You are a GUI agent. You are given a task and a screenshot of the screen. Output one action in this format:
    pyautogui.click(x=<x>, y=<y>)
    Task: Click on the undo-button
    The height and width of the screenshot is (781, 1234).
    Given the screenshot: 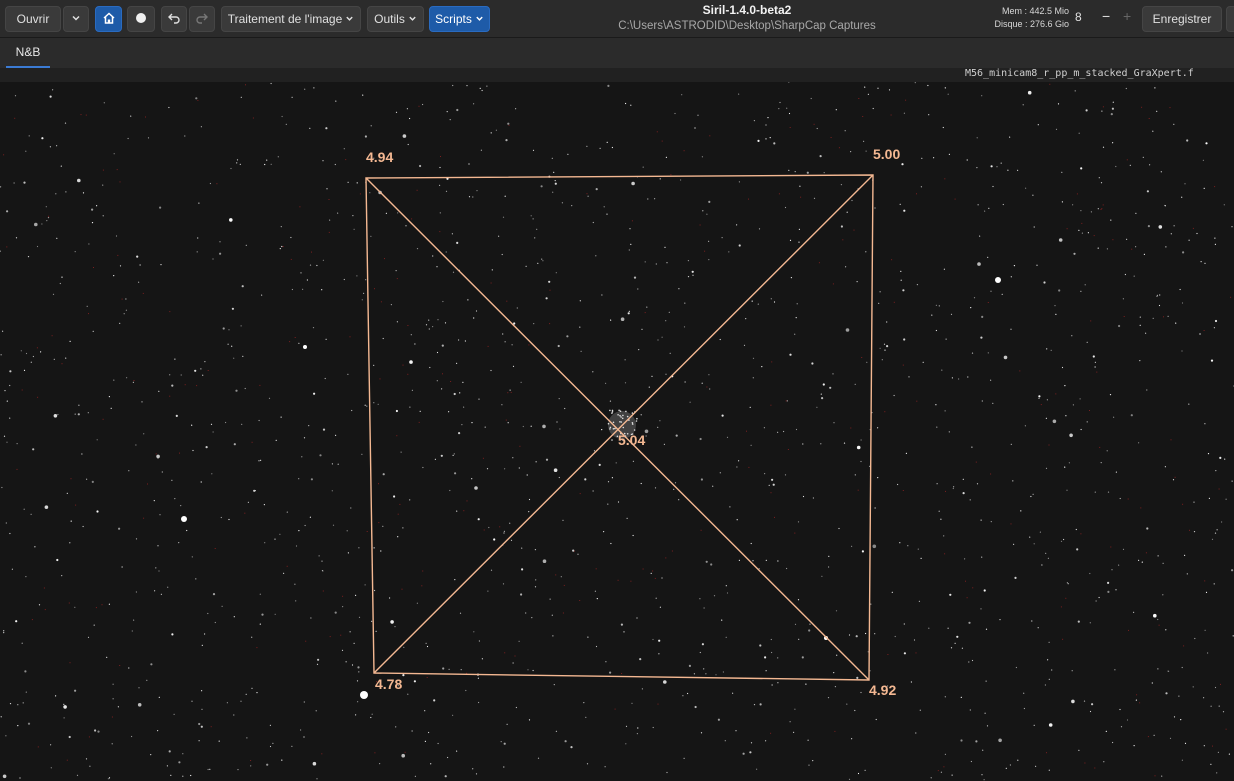 What is the action you would take?
    pyautogui.click(x=174, y=19)
    